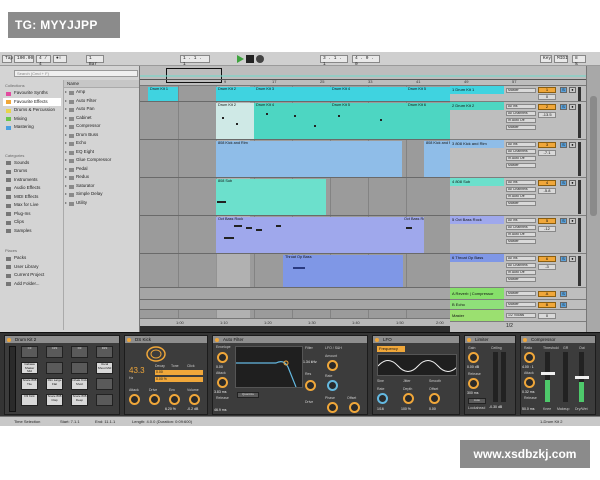 This screenshot has width=600, height=480. Describe the element at coordinates (101, 160) in the screenshot. I see `list-item: ▸ Glue Compressor` at that location.